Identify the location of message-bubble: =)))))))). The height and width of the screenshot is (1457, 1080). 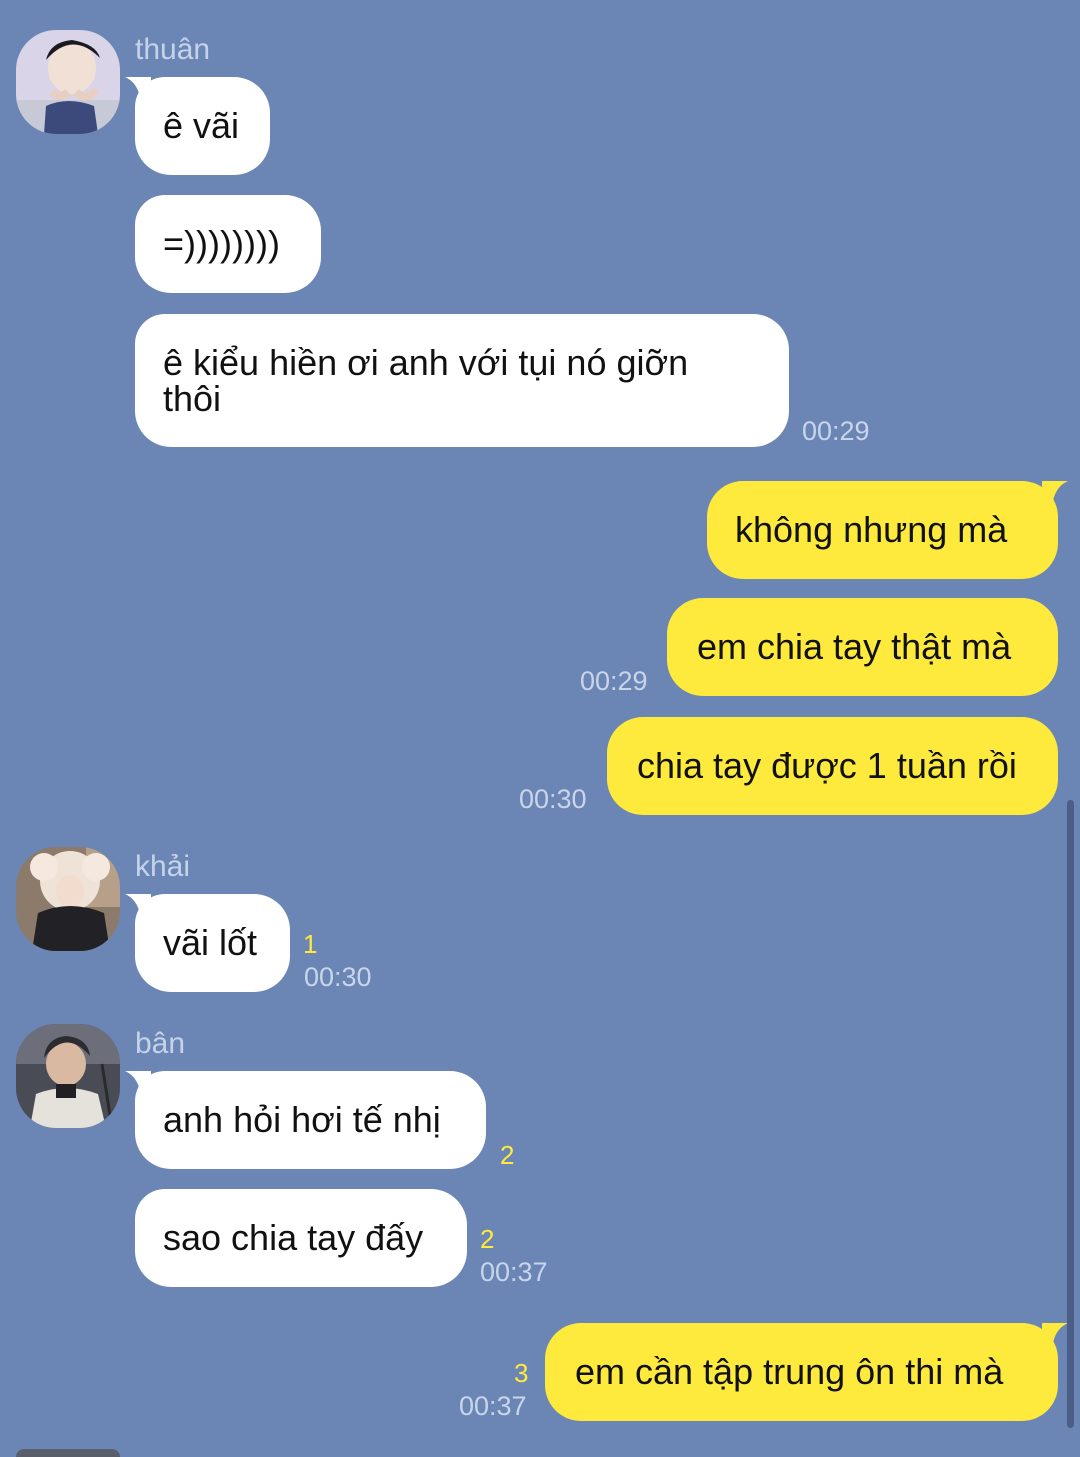
(228, 244).